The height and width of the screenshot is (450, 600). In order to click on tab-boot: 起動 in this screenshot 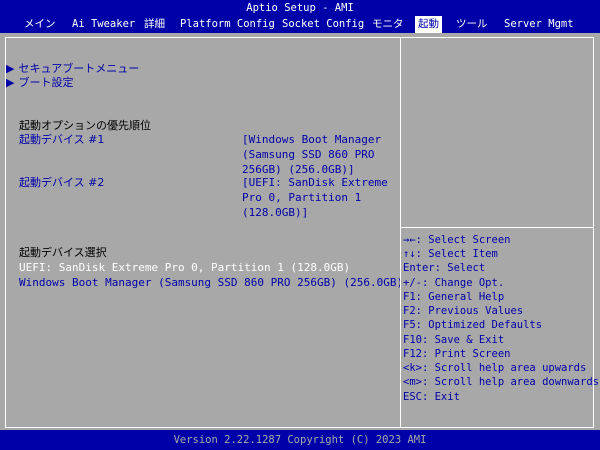, I will do `click(428, 24)`.